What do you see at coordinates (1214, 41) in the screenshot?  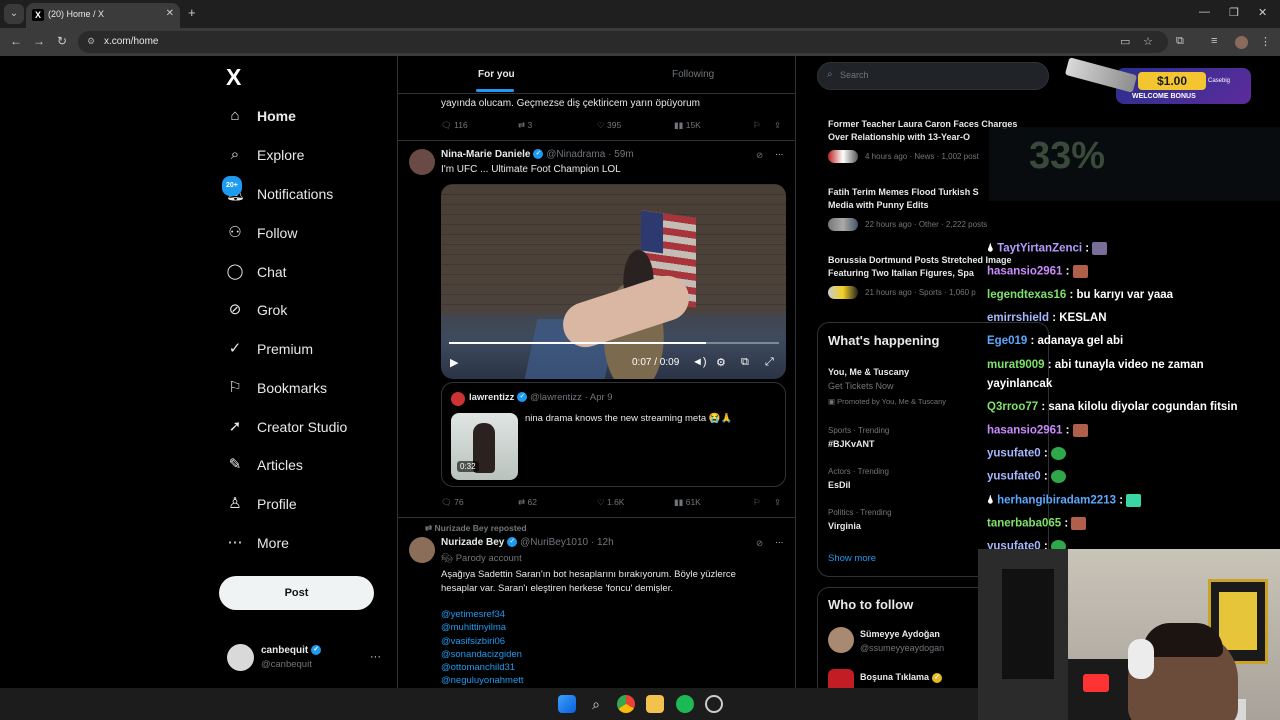 I see `reading-list-icon: ≡` at bounding box center [1214, 41].